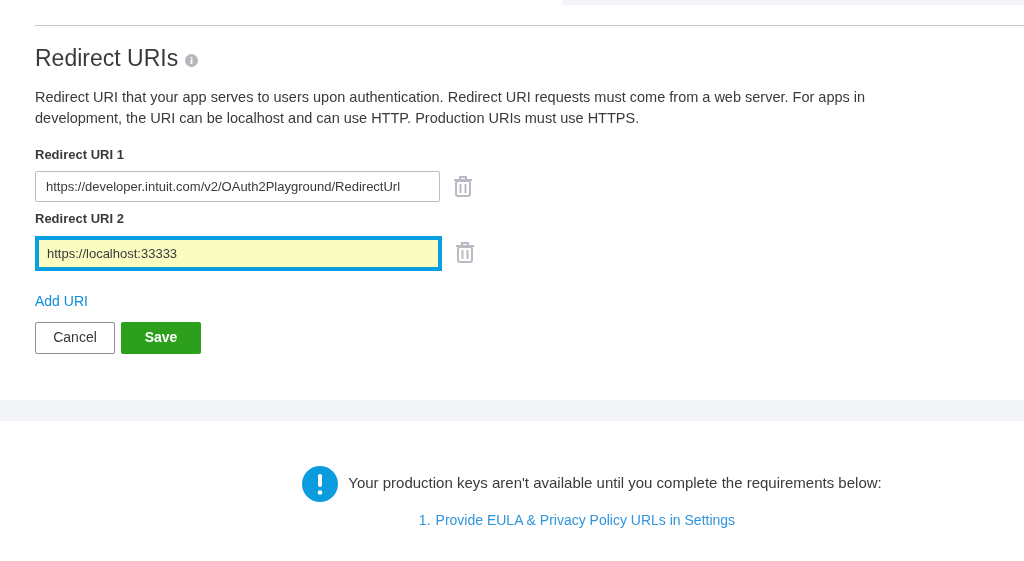 The width and height of the screenshot is (1024, 561). Describe the element at coordinates (237, 186) in the screenshot. I see `uri-field: https://developer.intuit.com/v2/OAuth2Playground/RedirectUrl` at that location.